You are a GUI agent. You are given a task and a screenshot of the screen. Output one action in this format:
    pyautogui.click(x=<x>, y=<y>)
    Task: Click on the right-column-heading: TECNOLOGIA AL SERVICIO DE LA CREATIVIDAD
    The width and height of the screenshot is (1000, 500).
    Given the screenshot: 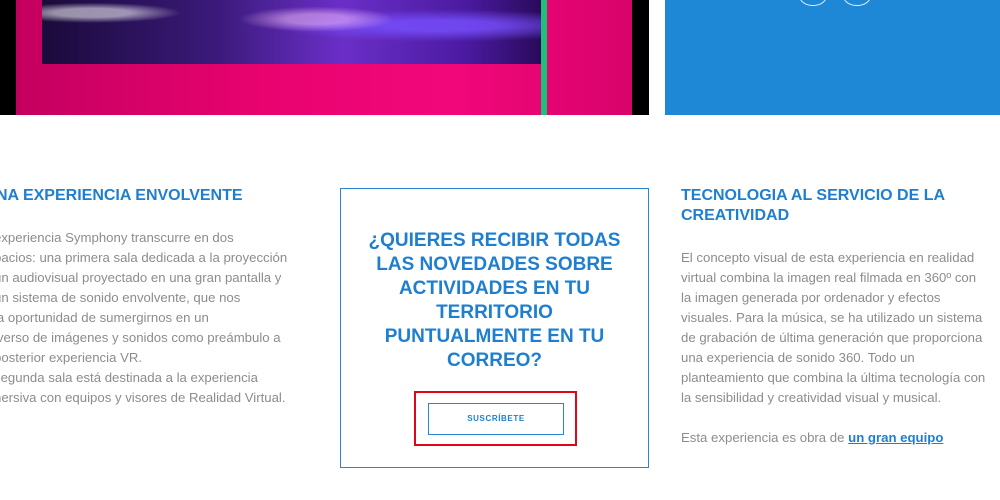 What is the action you would take?
    pyautogui.click(x=813, y=205)
    